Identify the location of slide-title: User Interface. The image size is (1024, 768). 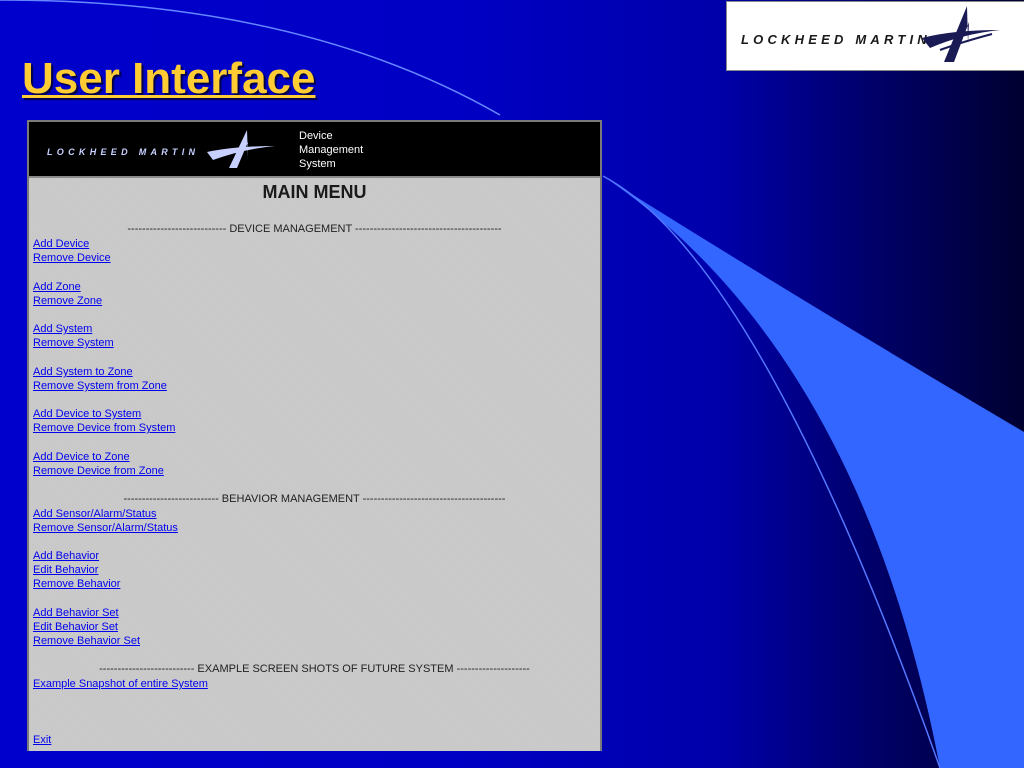
(169, 78).